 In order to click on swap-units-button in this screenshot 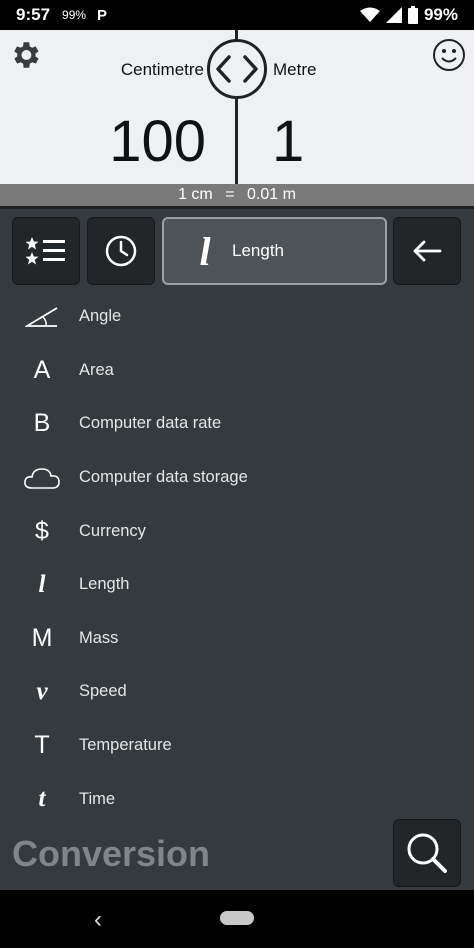, I will do `click(237, 69)`.